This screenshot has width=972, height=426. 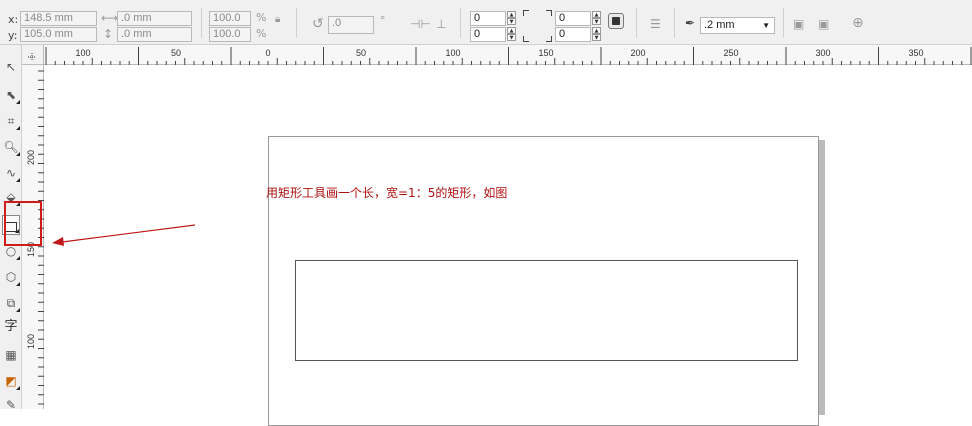 What do you see at coordinates (58, 34) in the screenshot?
I see `y-position-field: 105.0 mm` at bounding box center [58, 34].